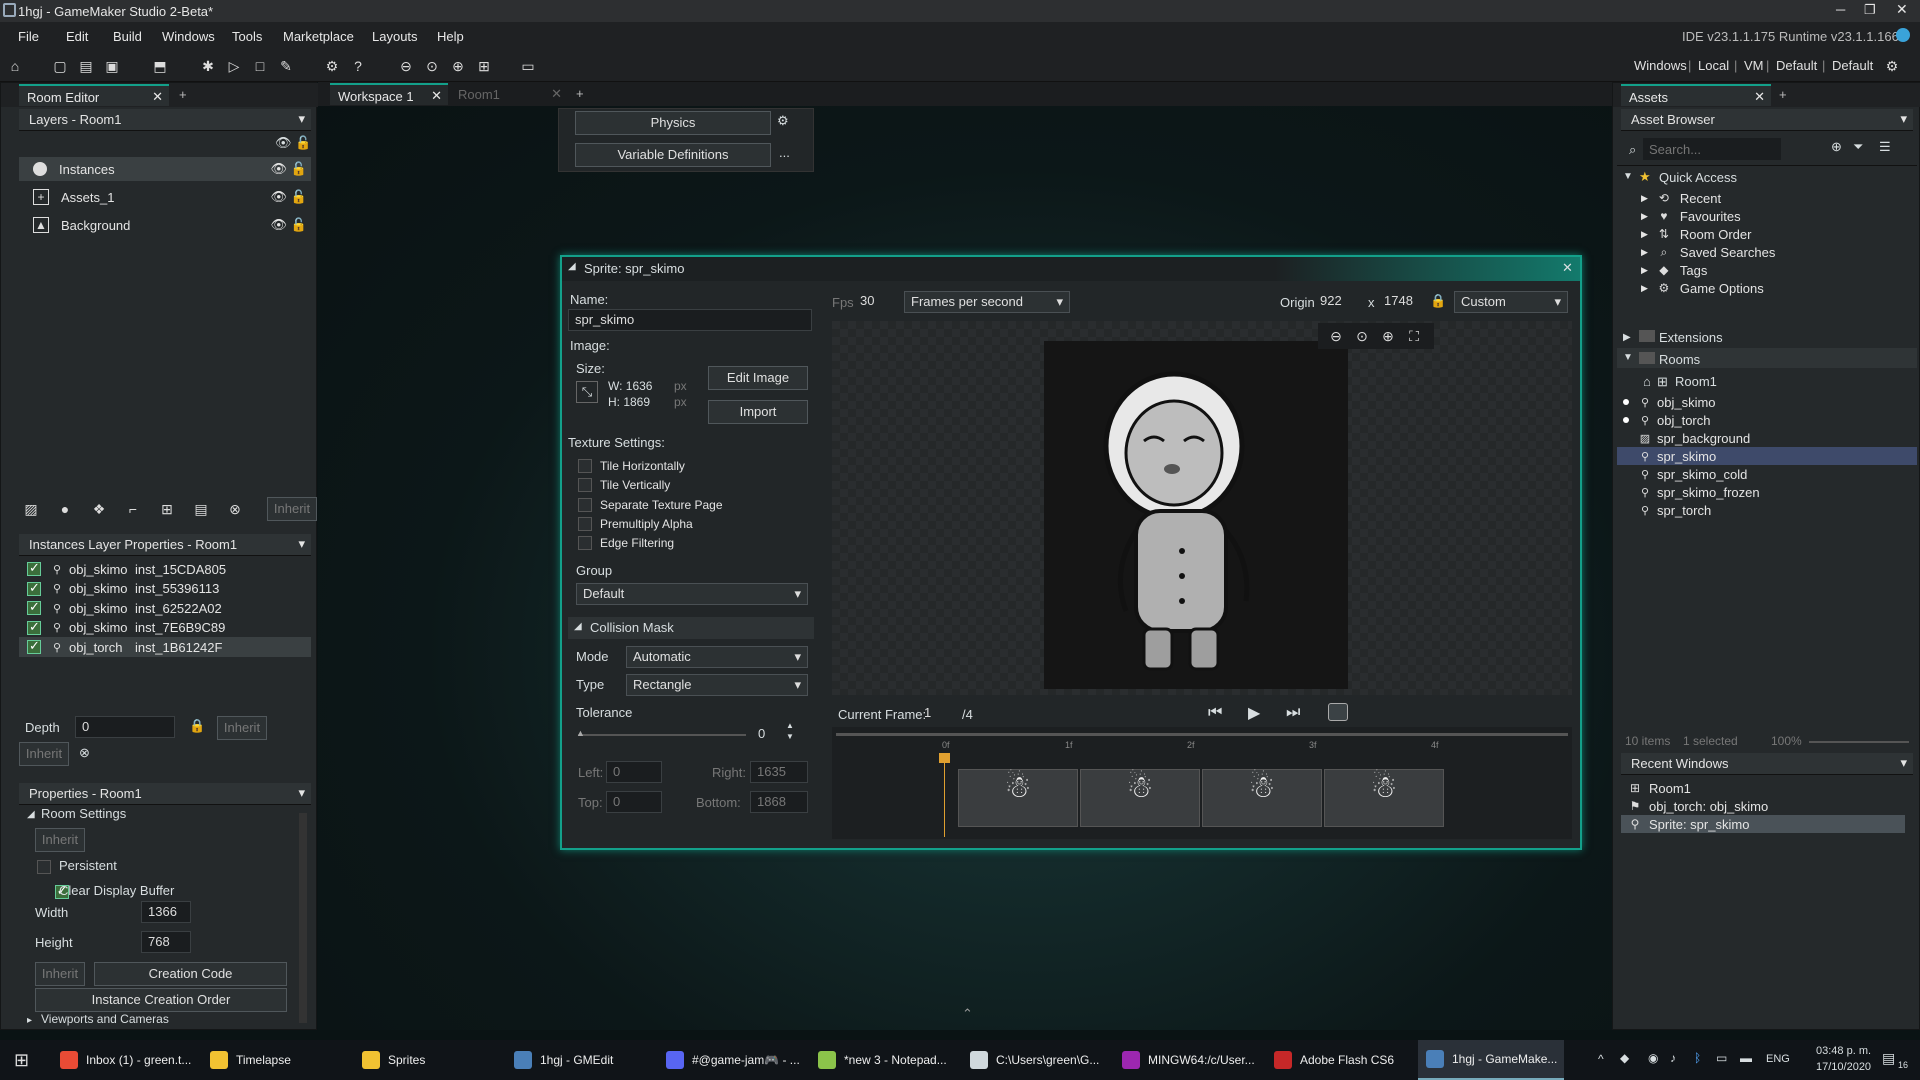 The width and height of the screenshot is (1920, 1080). I want to click on add-background-layer-icon: ▨, so click(31, 509).